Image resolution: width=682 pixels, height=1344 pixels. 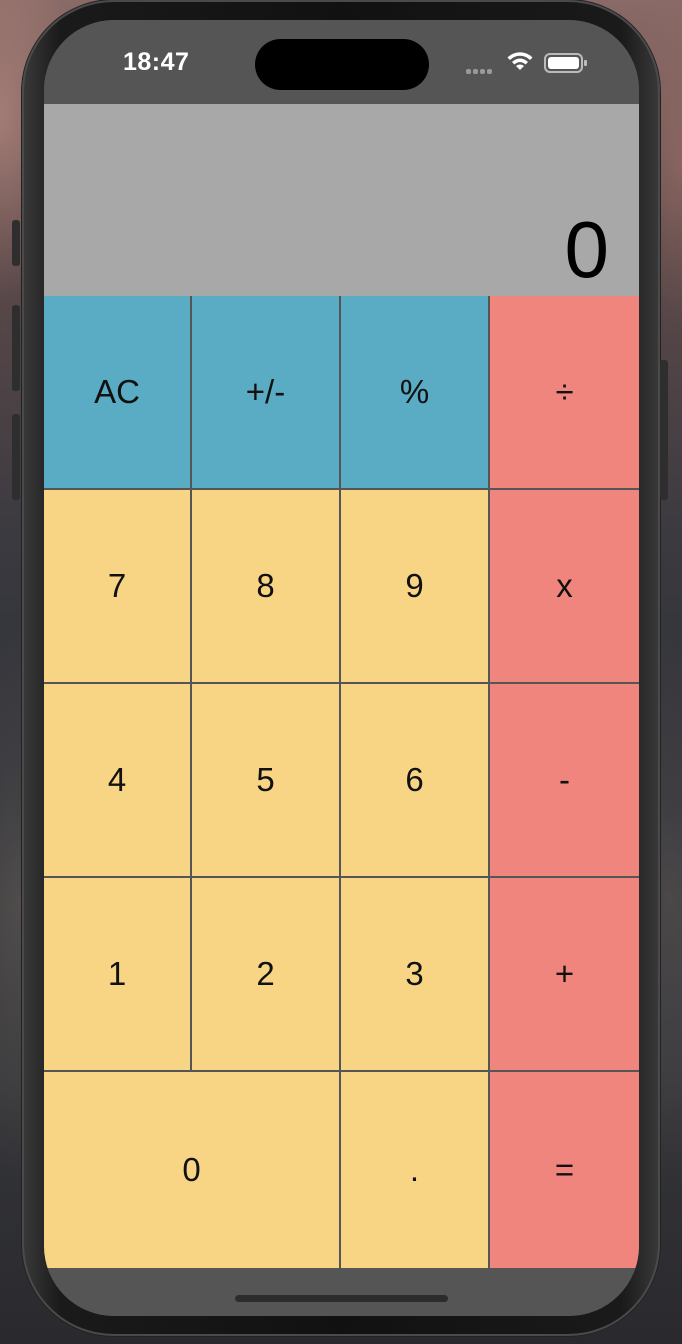 I want to click on digit-1-button: 1, so click(x=118, y=975).